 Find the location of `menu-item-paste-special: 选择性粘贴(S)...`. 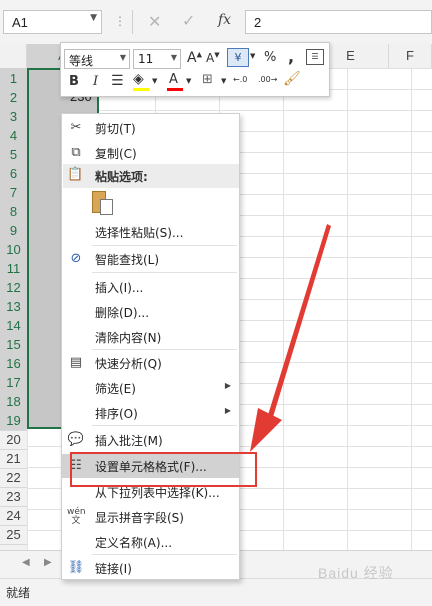

menu-item-paste-special: 选择性粘贴(S)... is located at coordinates (150, 232).